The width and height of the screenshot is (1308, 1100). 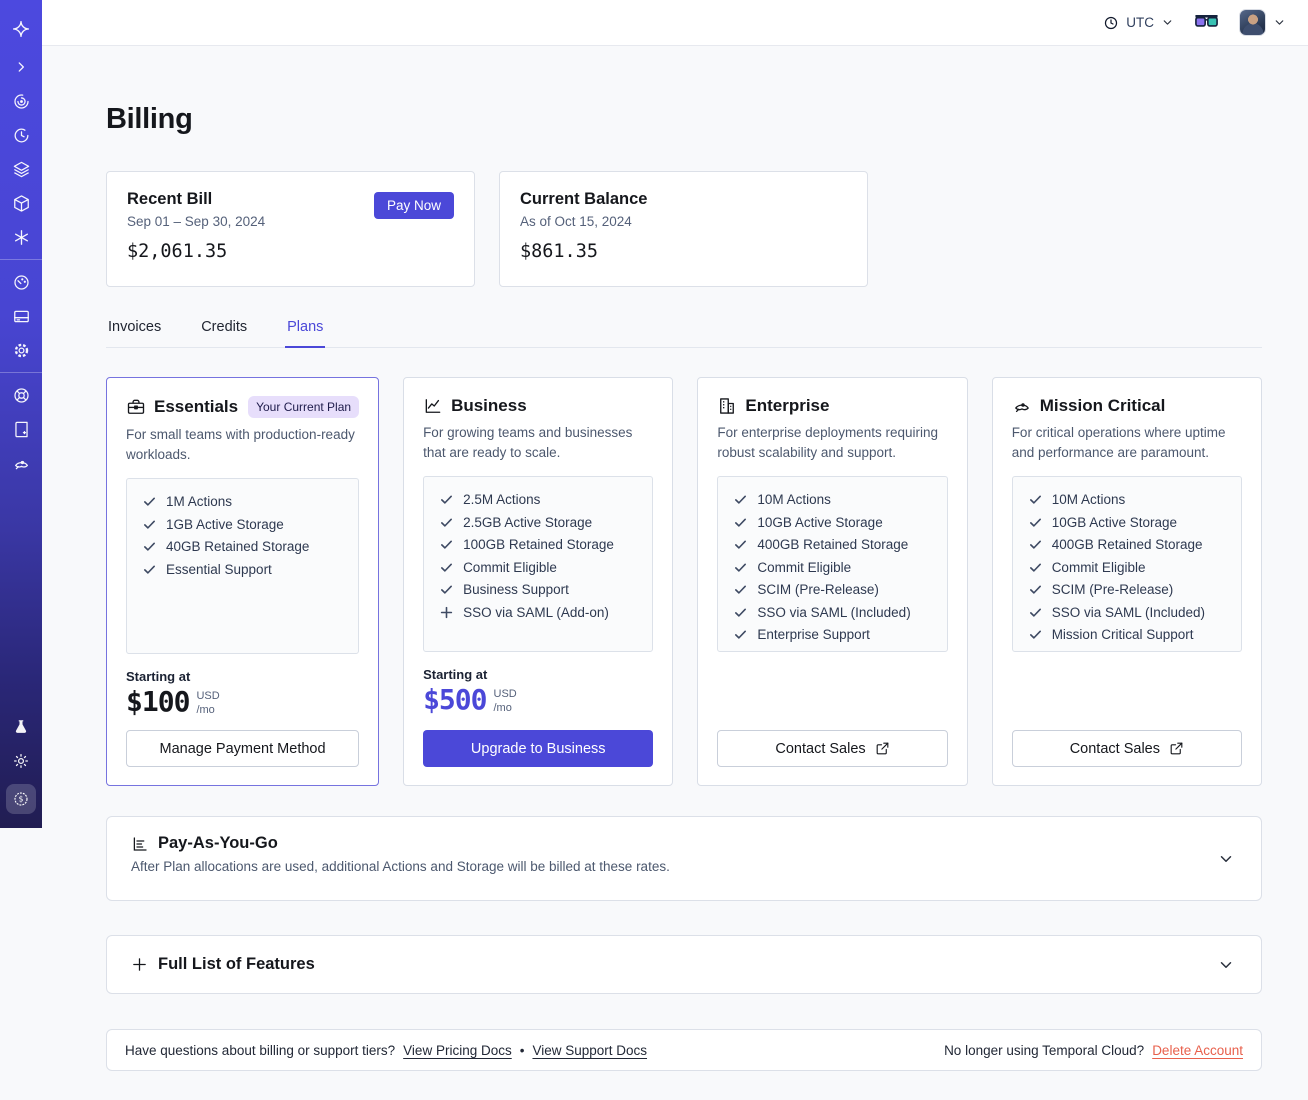 I want to click on theme-sun-icon, so click(x=21, y=761).